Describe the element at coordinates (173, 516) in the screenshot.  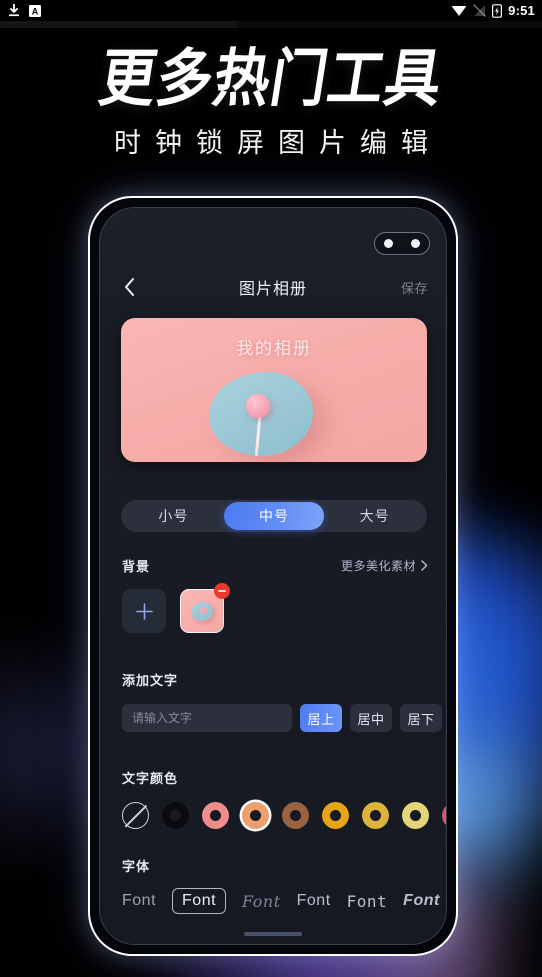
I see `size-tab-small: 小号` at that location.